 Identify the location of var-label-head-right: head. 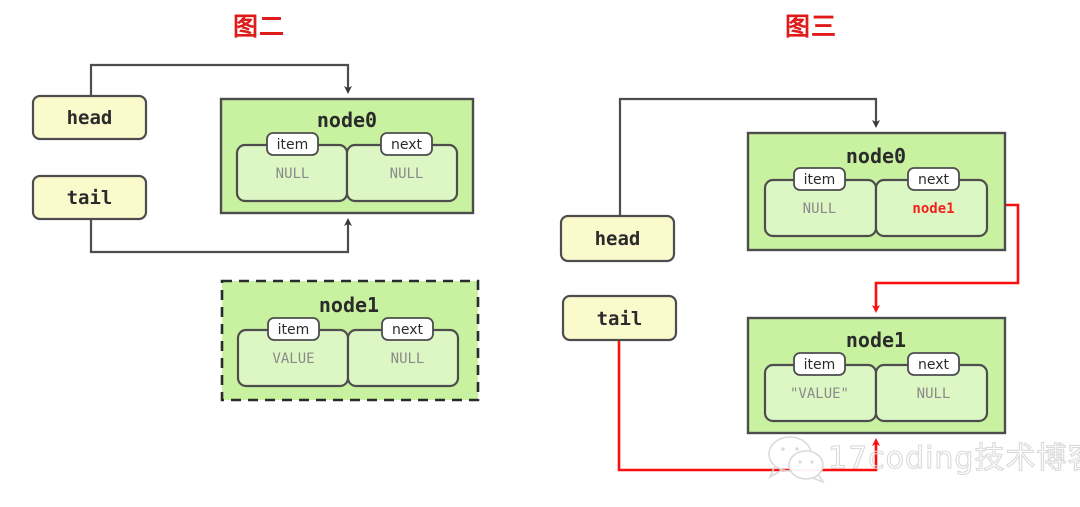
(618, 239).